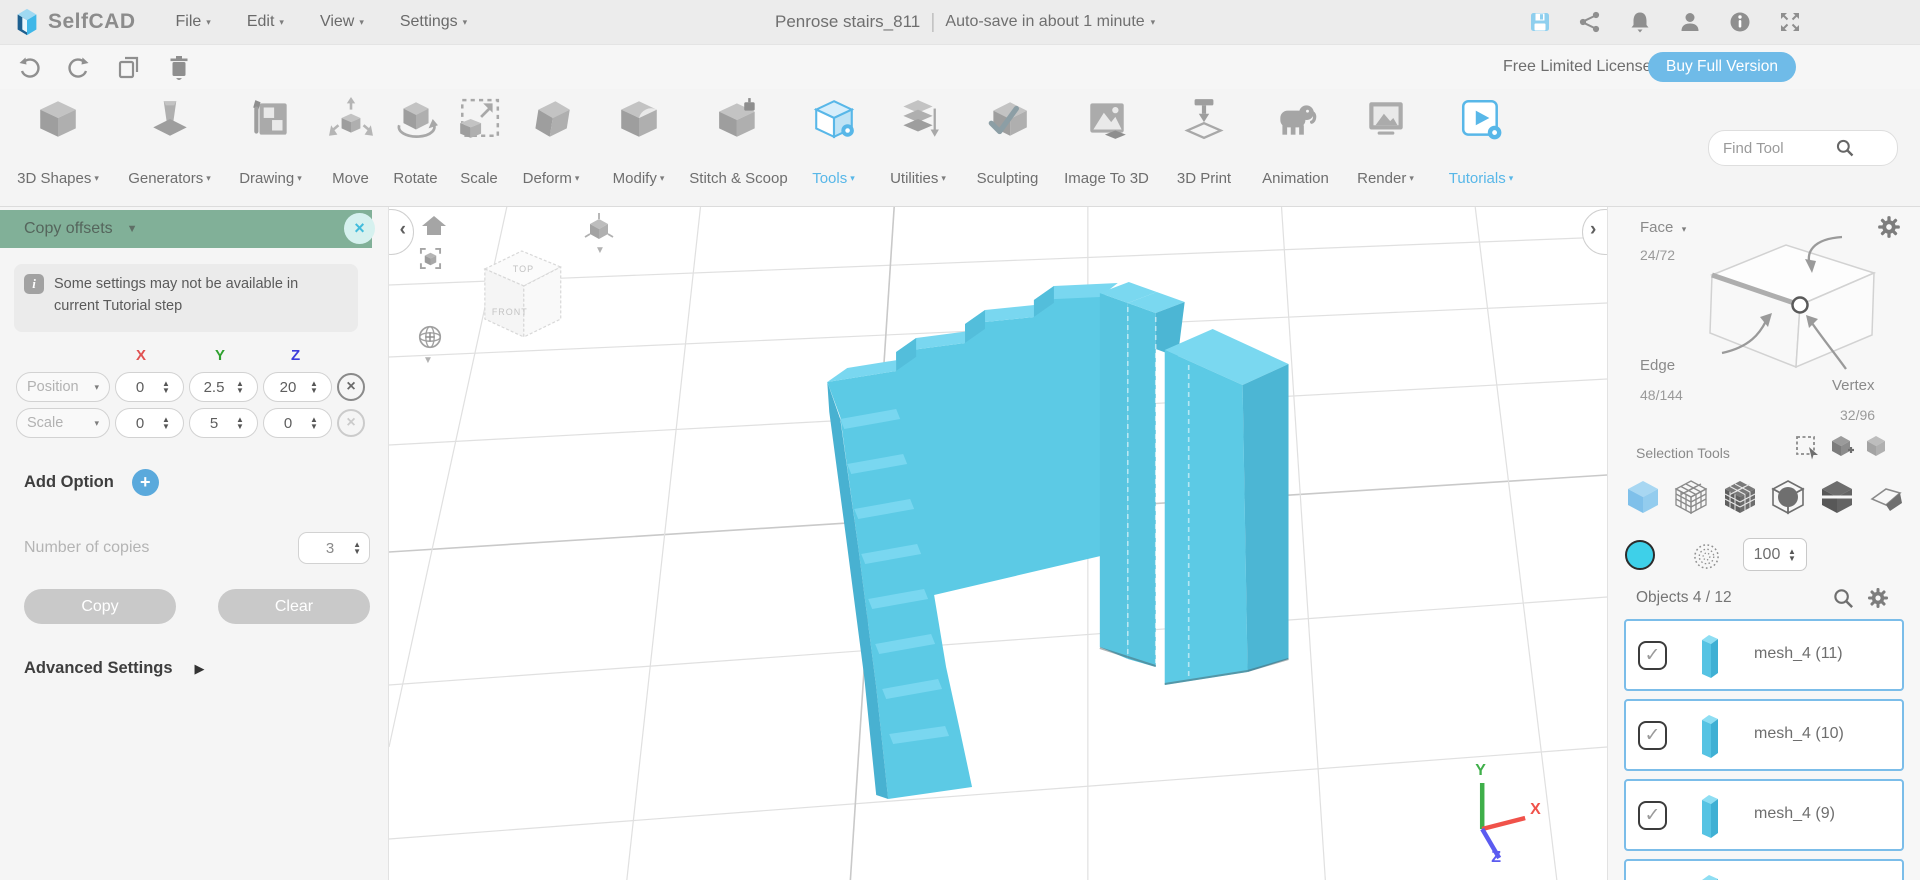 The height and width of the screenshot is (880, 1920). What do you see at coordinates (179, 67) in the screenshot?
I see `delete-trash-icon` at bounding box center [179, 67].